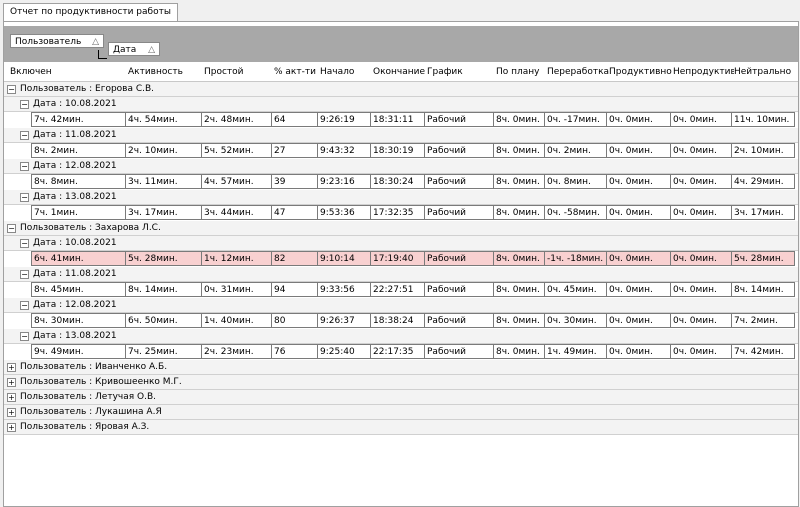 The height and width of the screenshot is (507, 800). What do you see at coordinates (401, 427) in the screenshot?
I see `user-group-row: + Пользователь : Яровая А.З.` at bounding box center [401, 427].